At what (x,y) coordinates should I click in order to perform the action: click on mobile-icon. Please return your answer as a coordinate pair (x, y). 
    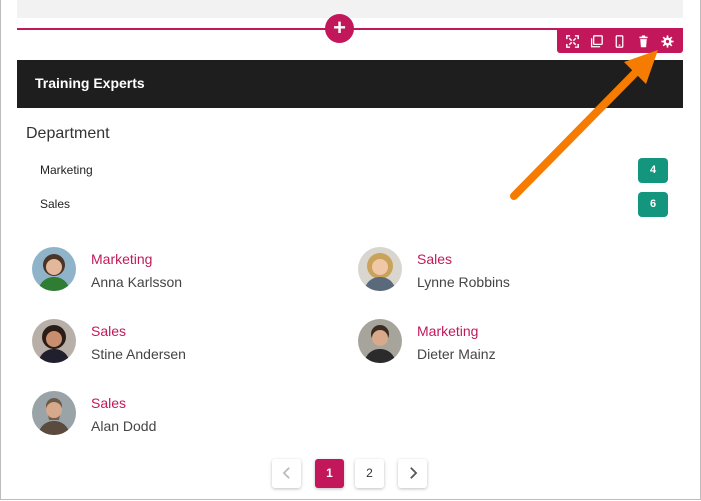
    Looking at the image, I should click on (620, 42).